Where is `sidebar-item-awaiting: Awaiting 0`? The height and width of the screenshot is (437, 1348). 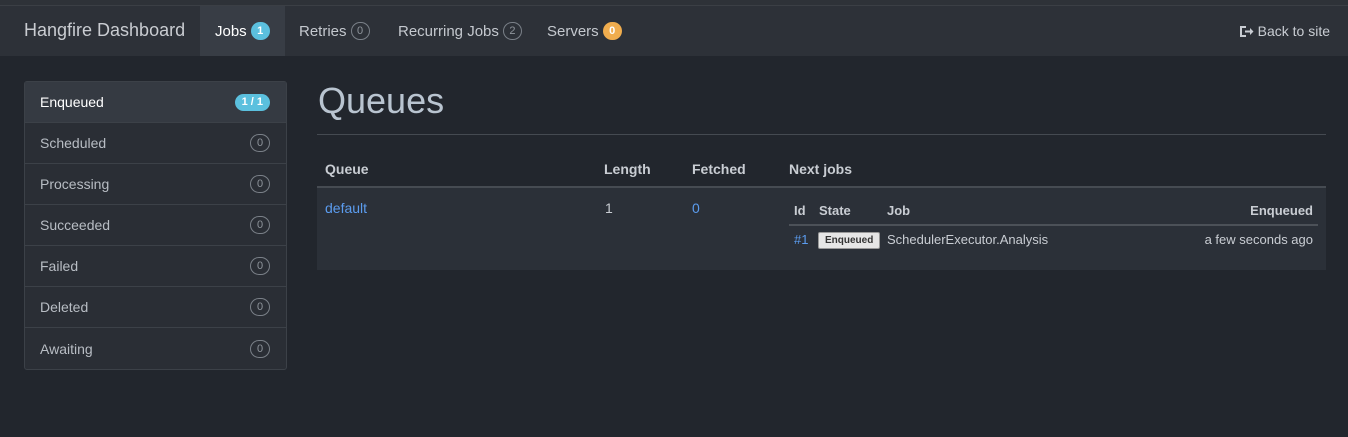
sidebar-item-awaiting: Awaiting 0 is located at coordinates (155, 348).